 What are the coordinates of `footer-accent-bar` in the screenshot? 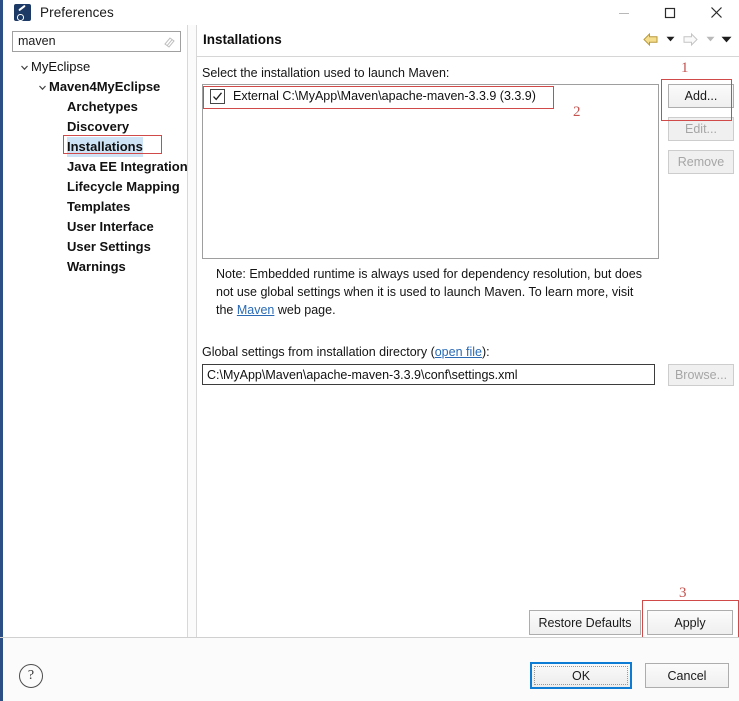 It's located at (1, 669).